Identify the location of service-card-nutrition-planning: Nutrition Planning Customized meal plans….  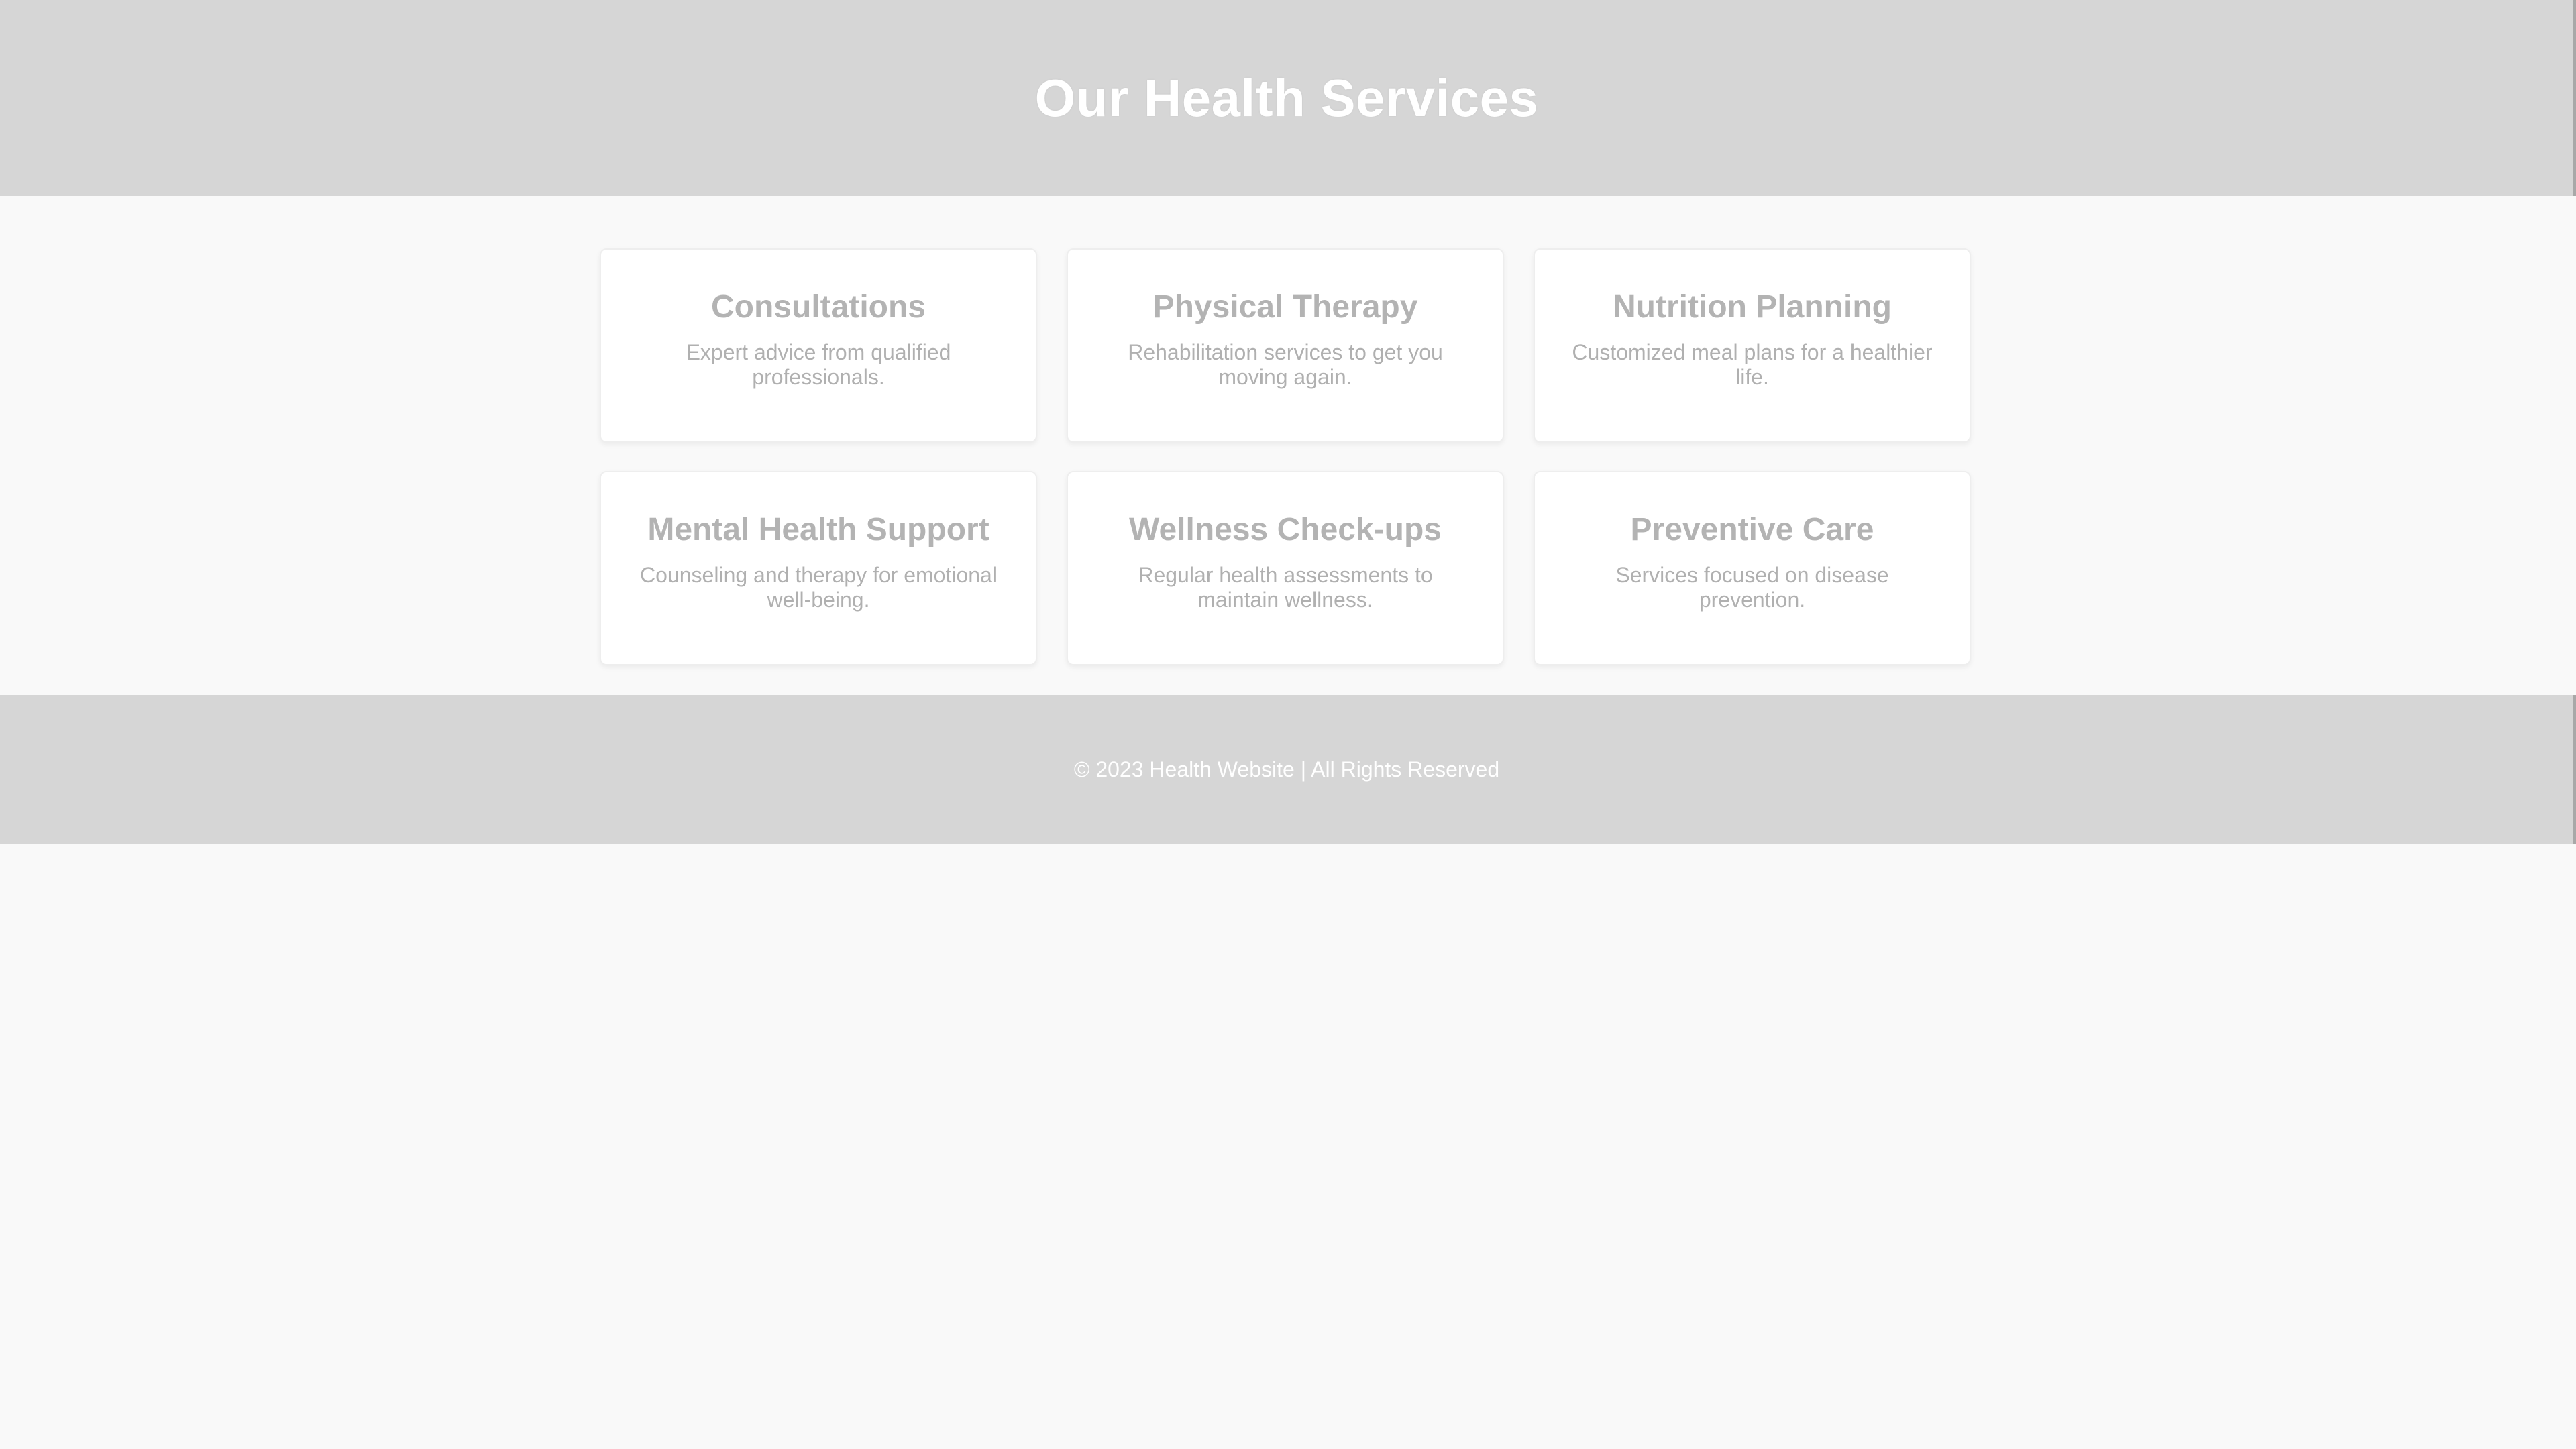
(1752, 345).